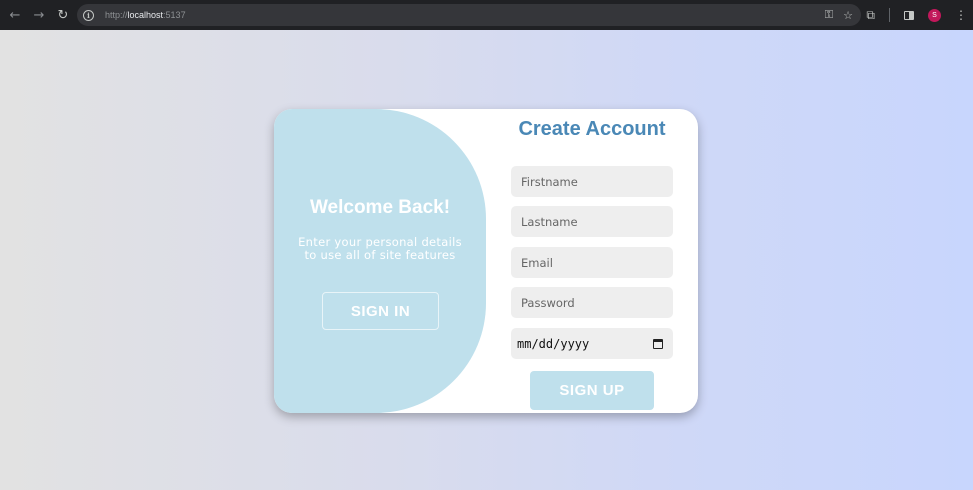 The image size is (973, 490). What do you see at coordinates (592, 302) in the screenshot?
I see `password-input: Password` at bounding box center [592, 302].